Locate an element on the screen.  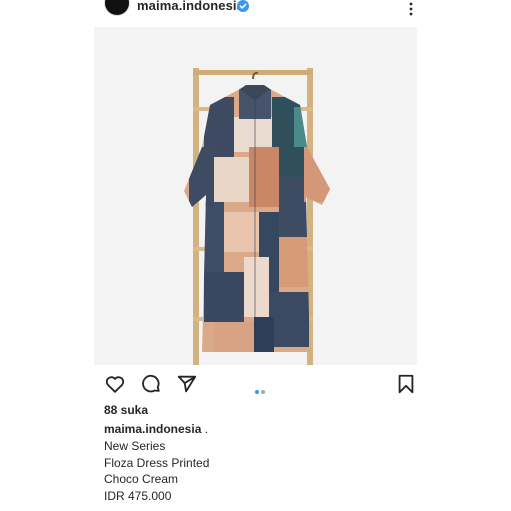
carousel-indicator is located at coordinates (260, 387).